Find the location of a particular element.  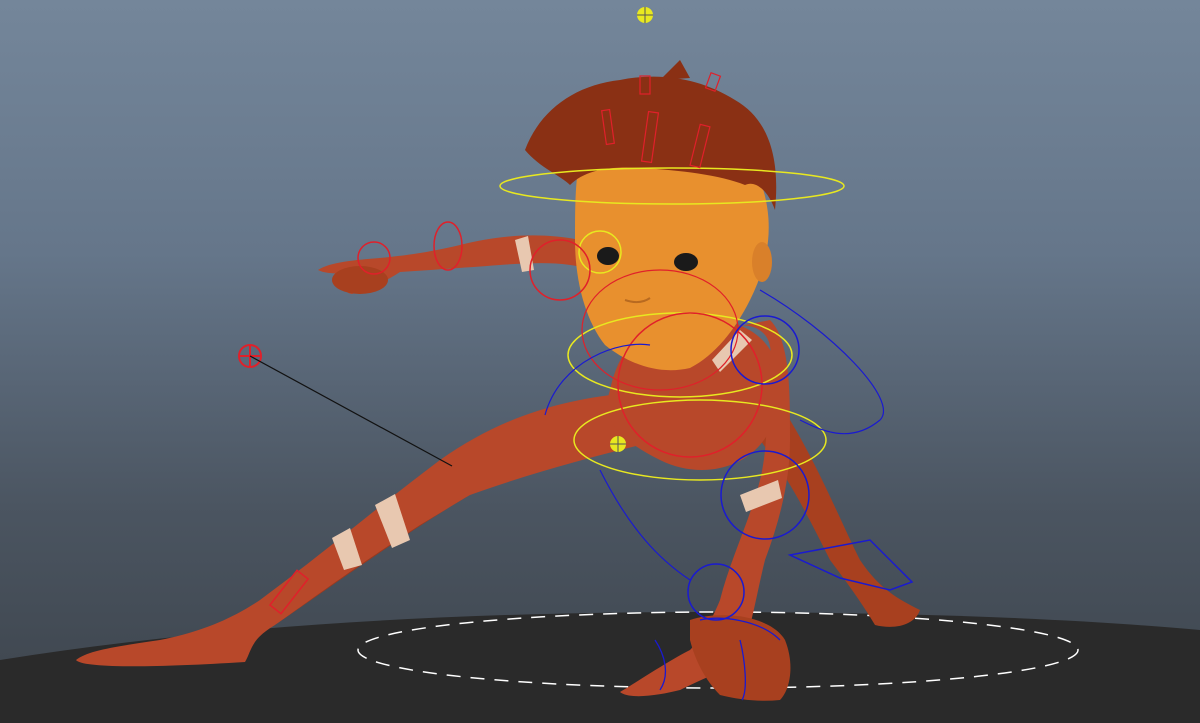

right-eye is located at coordinates (686, 262).